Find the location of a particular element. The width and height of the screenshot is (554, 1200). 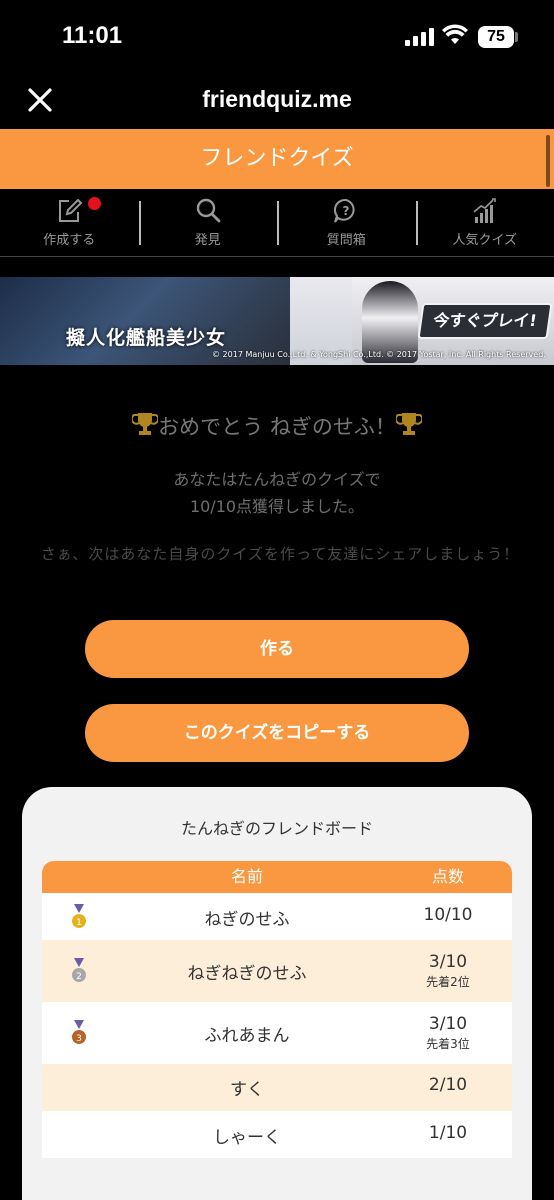

congrats-text: おめでとう ねぎのせふ！ is located at coordinates (277, 427).